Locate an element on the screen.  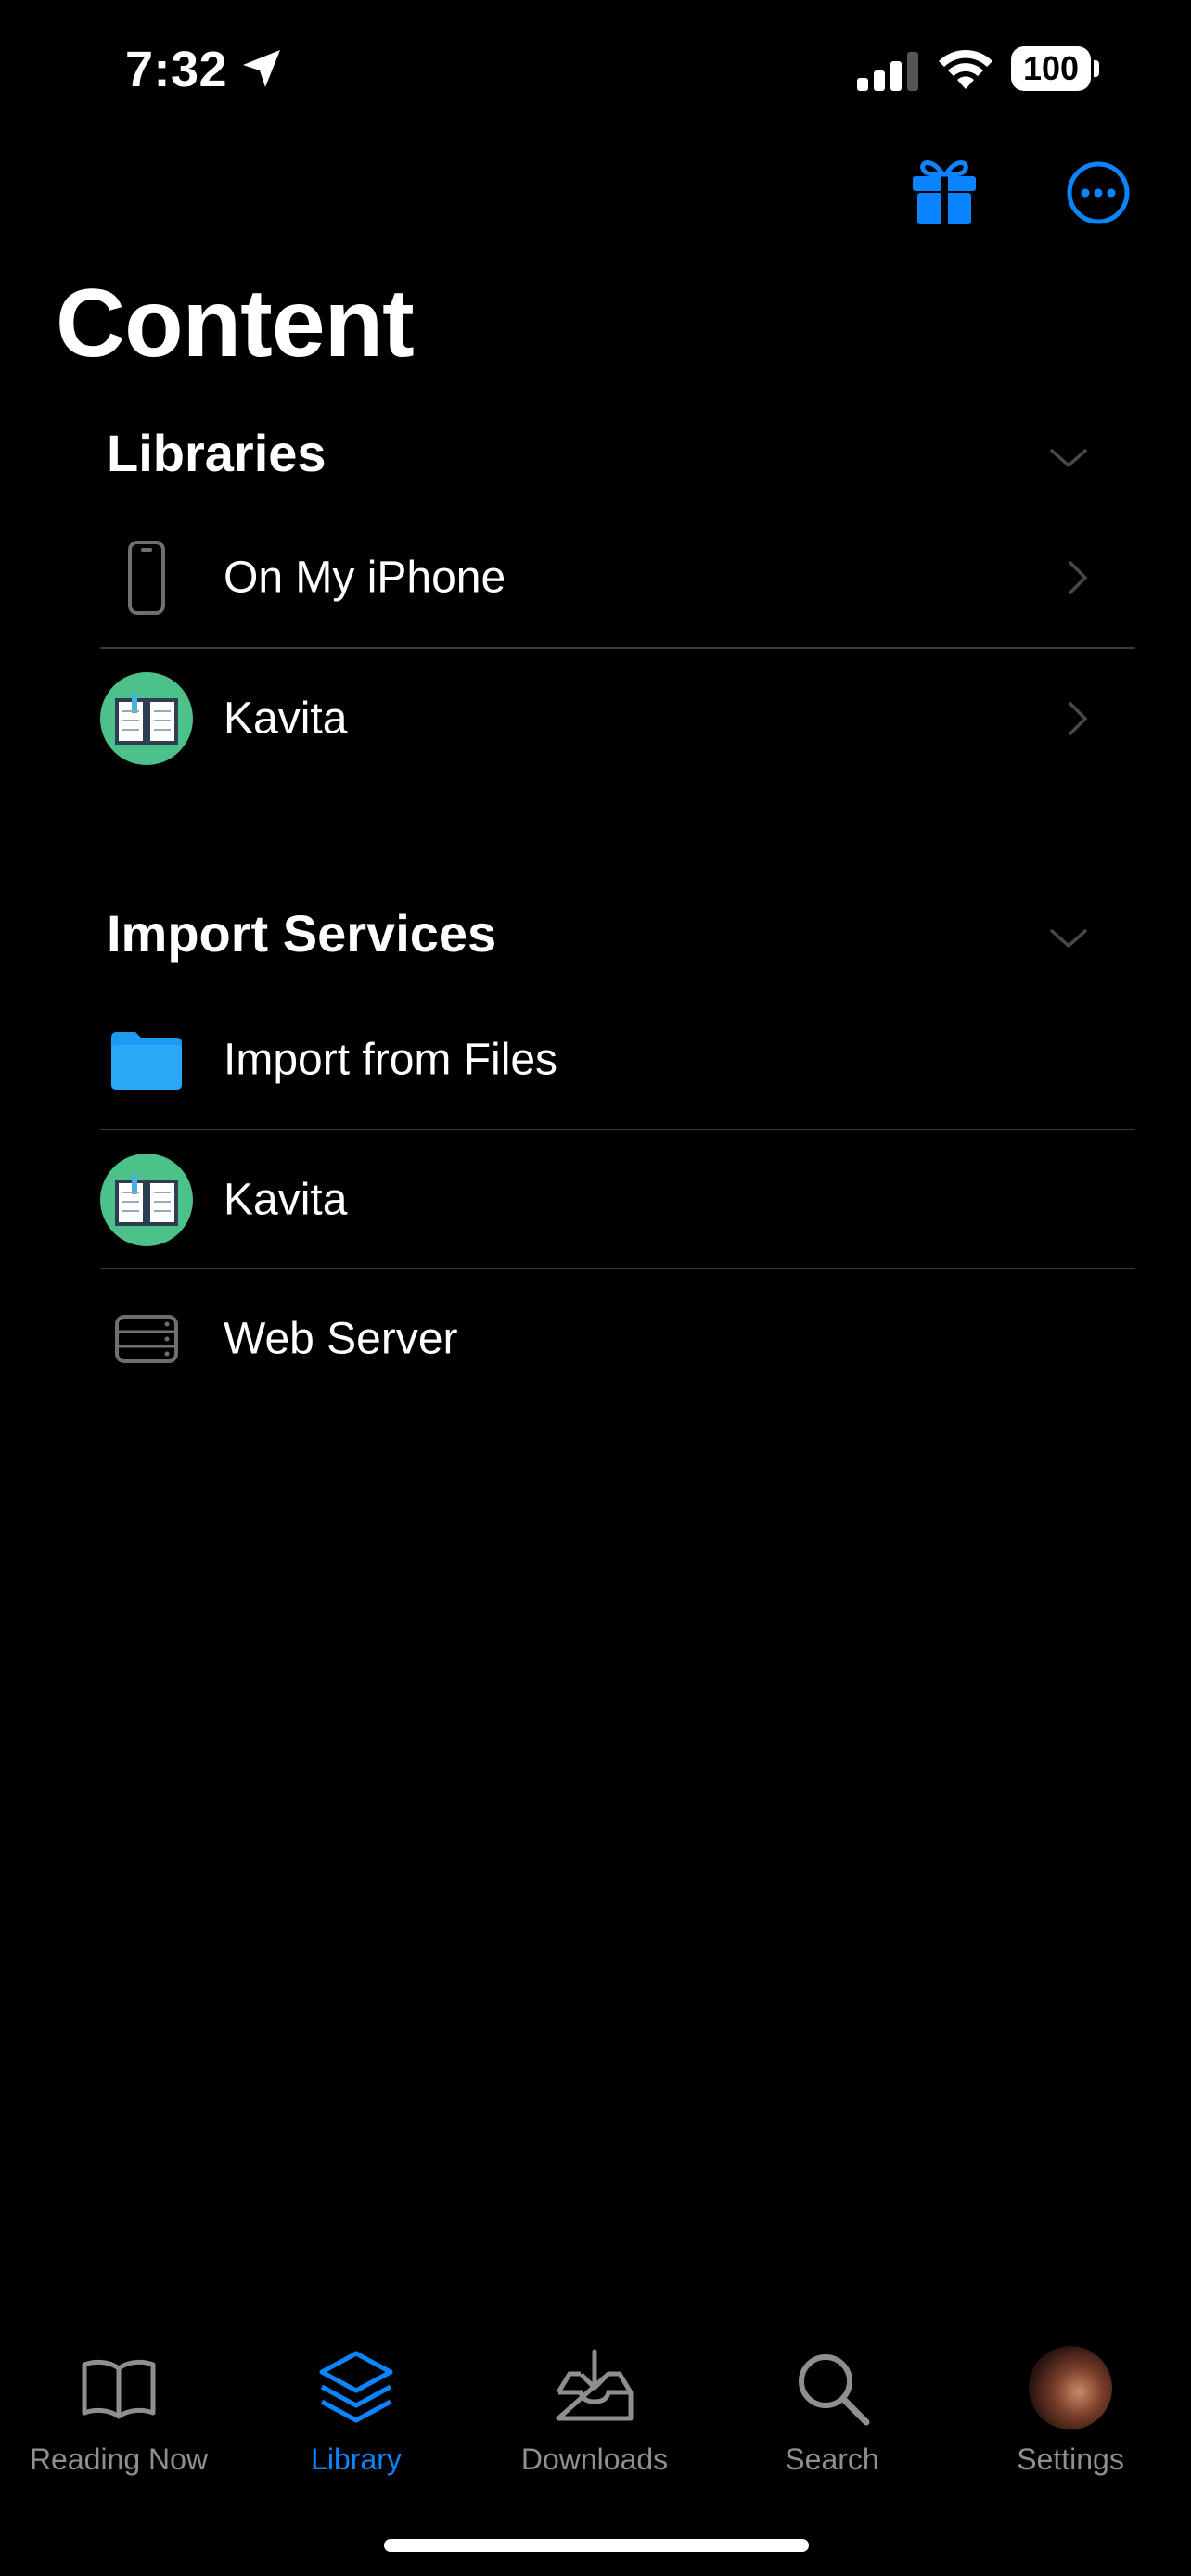
book-icon is located at coordinates (119, 2389).